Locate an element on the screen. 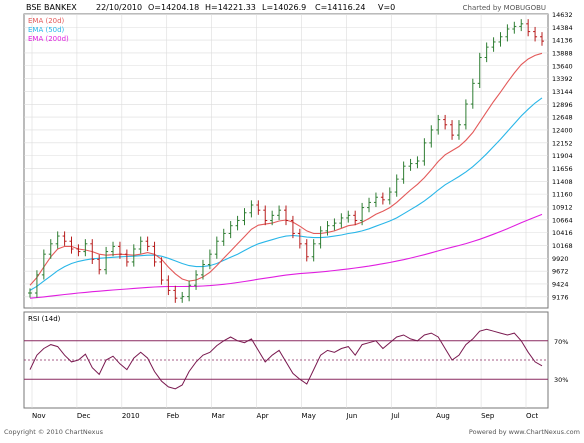 Image resolution: width=584 pixels, height=443 pixels. ytick-label: 12152 is located at coordinates (562, 143).